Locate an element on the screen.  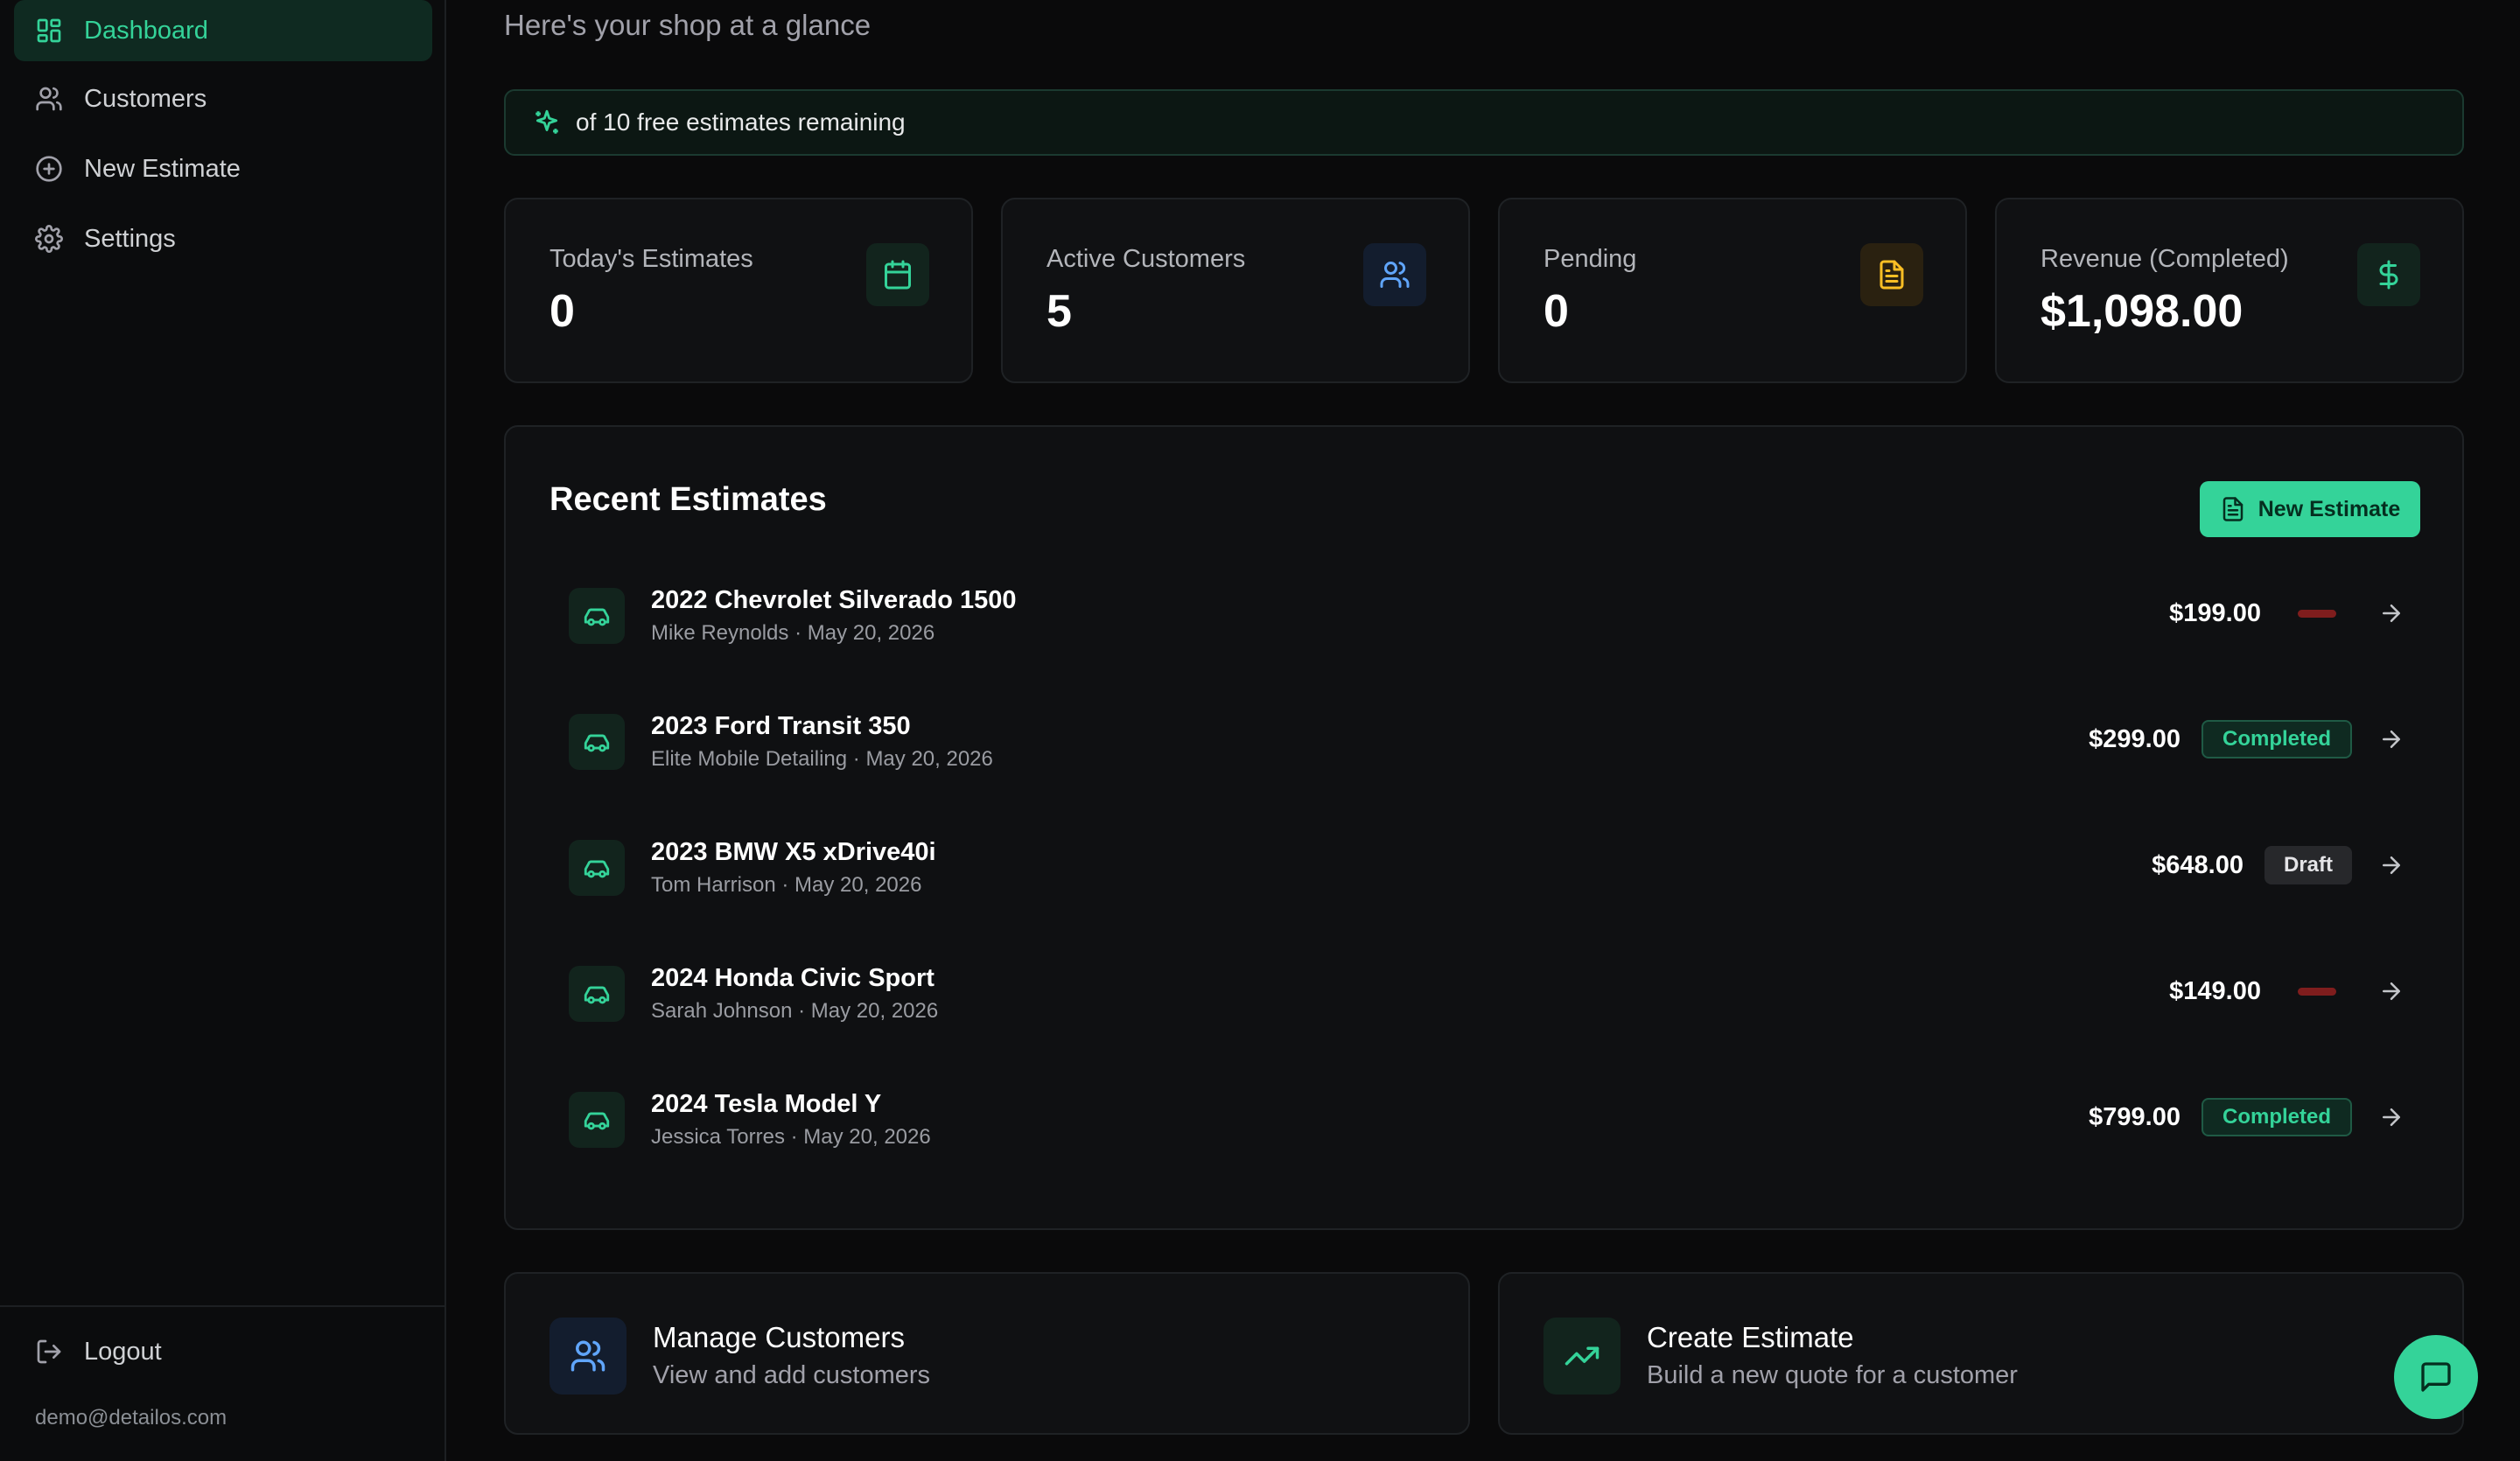
section-title: Recent Estimates is located at coordinates (688, 499).